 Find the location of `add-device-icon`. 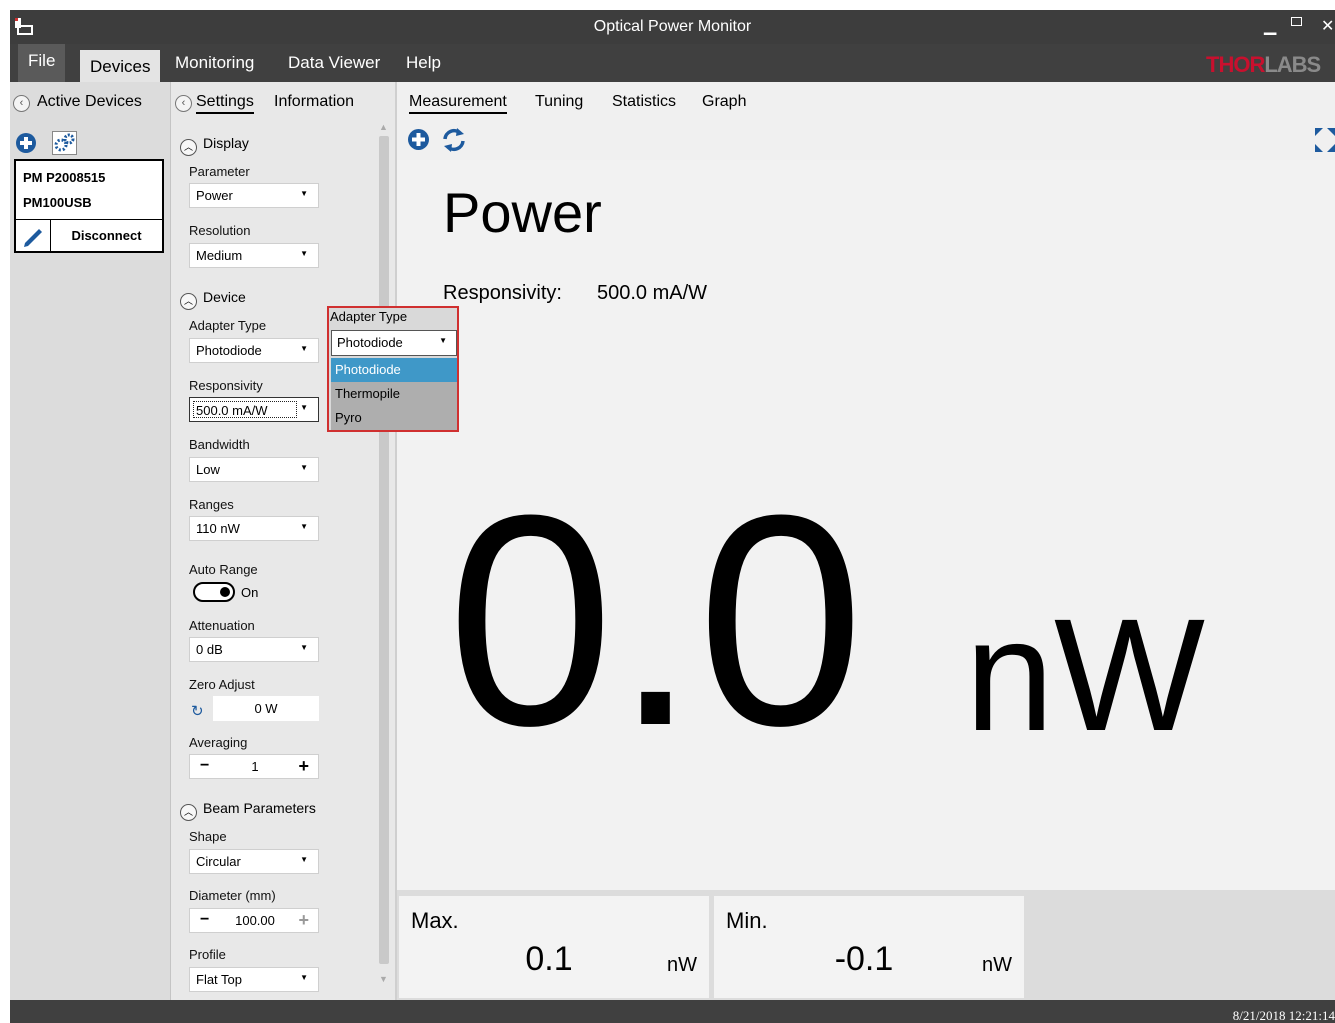

add-device-icon is located at coordinates (26, 143).